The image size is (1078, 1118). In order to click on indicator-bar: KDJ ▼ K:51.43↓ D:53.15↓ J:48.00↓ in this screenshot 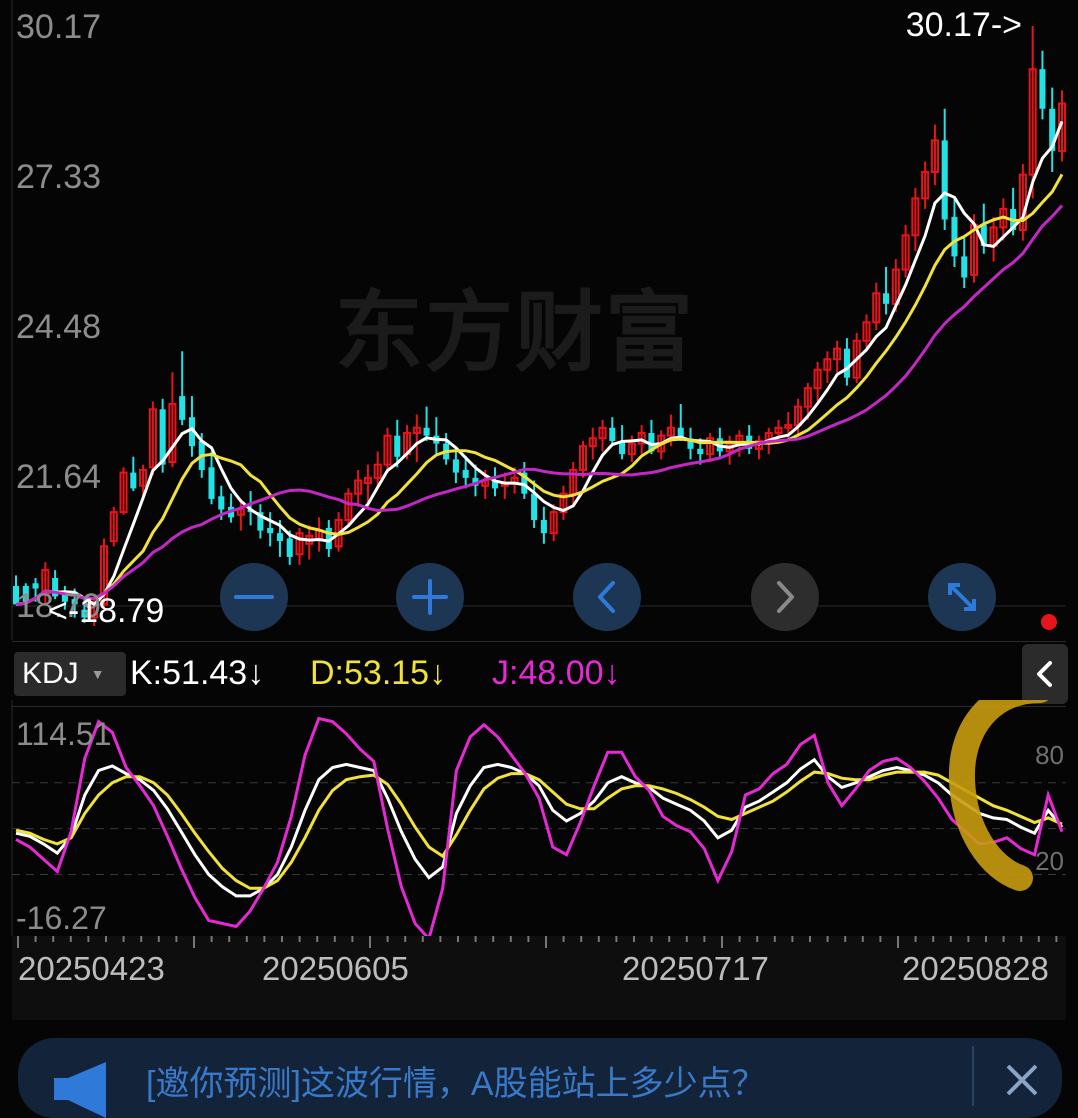, I will do `click(539, 674)`.